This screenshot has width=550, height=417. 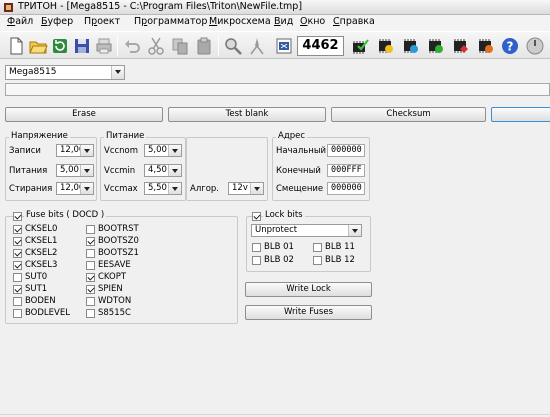 I want to click on fuse-bootsz1-label: BOOTSZ1, so click(x=118, y=253).